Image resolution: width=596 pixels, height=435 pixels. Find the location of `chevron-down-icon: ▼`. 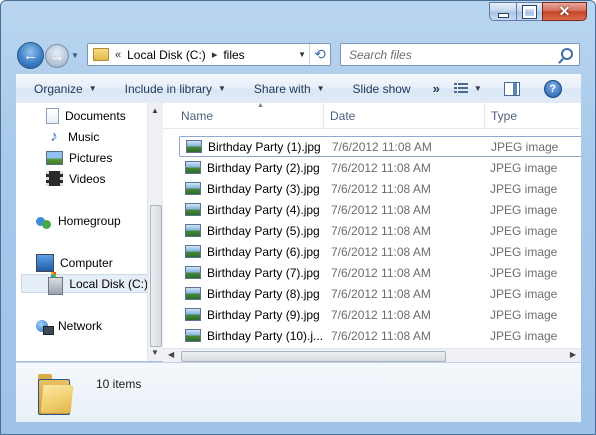

chevron-down-icon: ▼ is located at coordinates (92, 88).